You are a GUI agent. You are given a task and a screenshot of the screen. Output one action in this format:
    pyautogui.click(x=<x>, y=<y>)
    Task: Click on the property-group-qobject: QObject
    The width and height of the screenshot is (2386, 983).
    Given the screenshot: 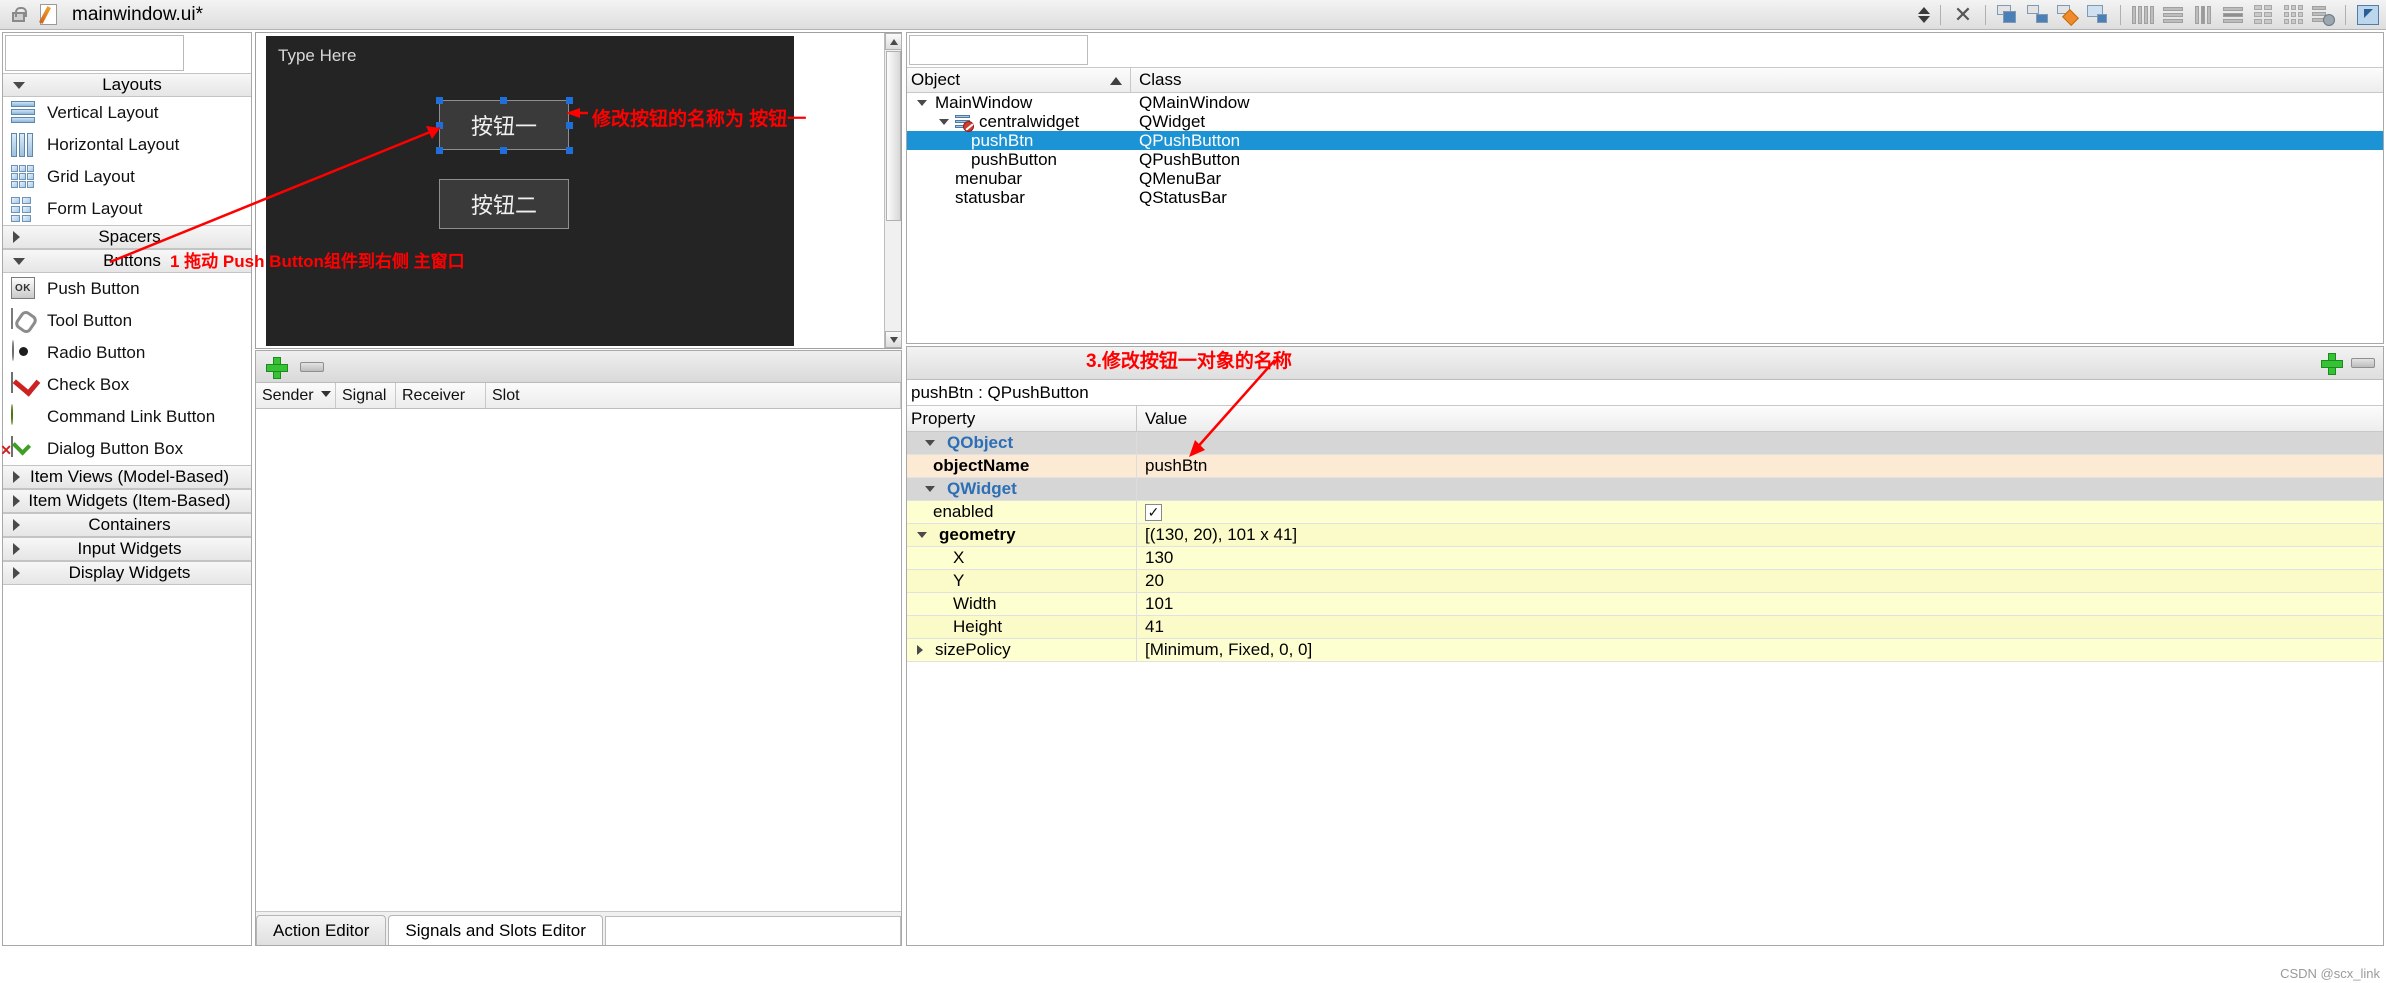 What is the action you would take?
    pyautogui.click(x=1645, y=443)
    